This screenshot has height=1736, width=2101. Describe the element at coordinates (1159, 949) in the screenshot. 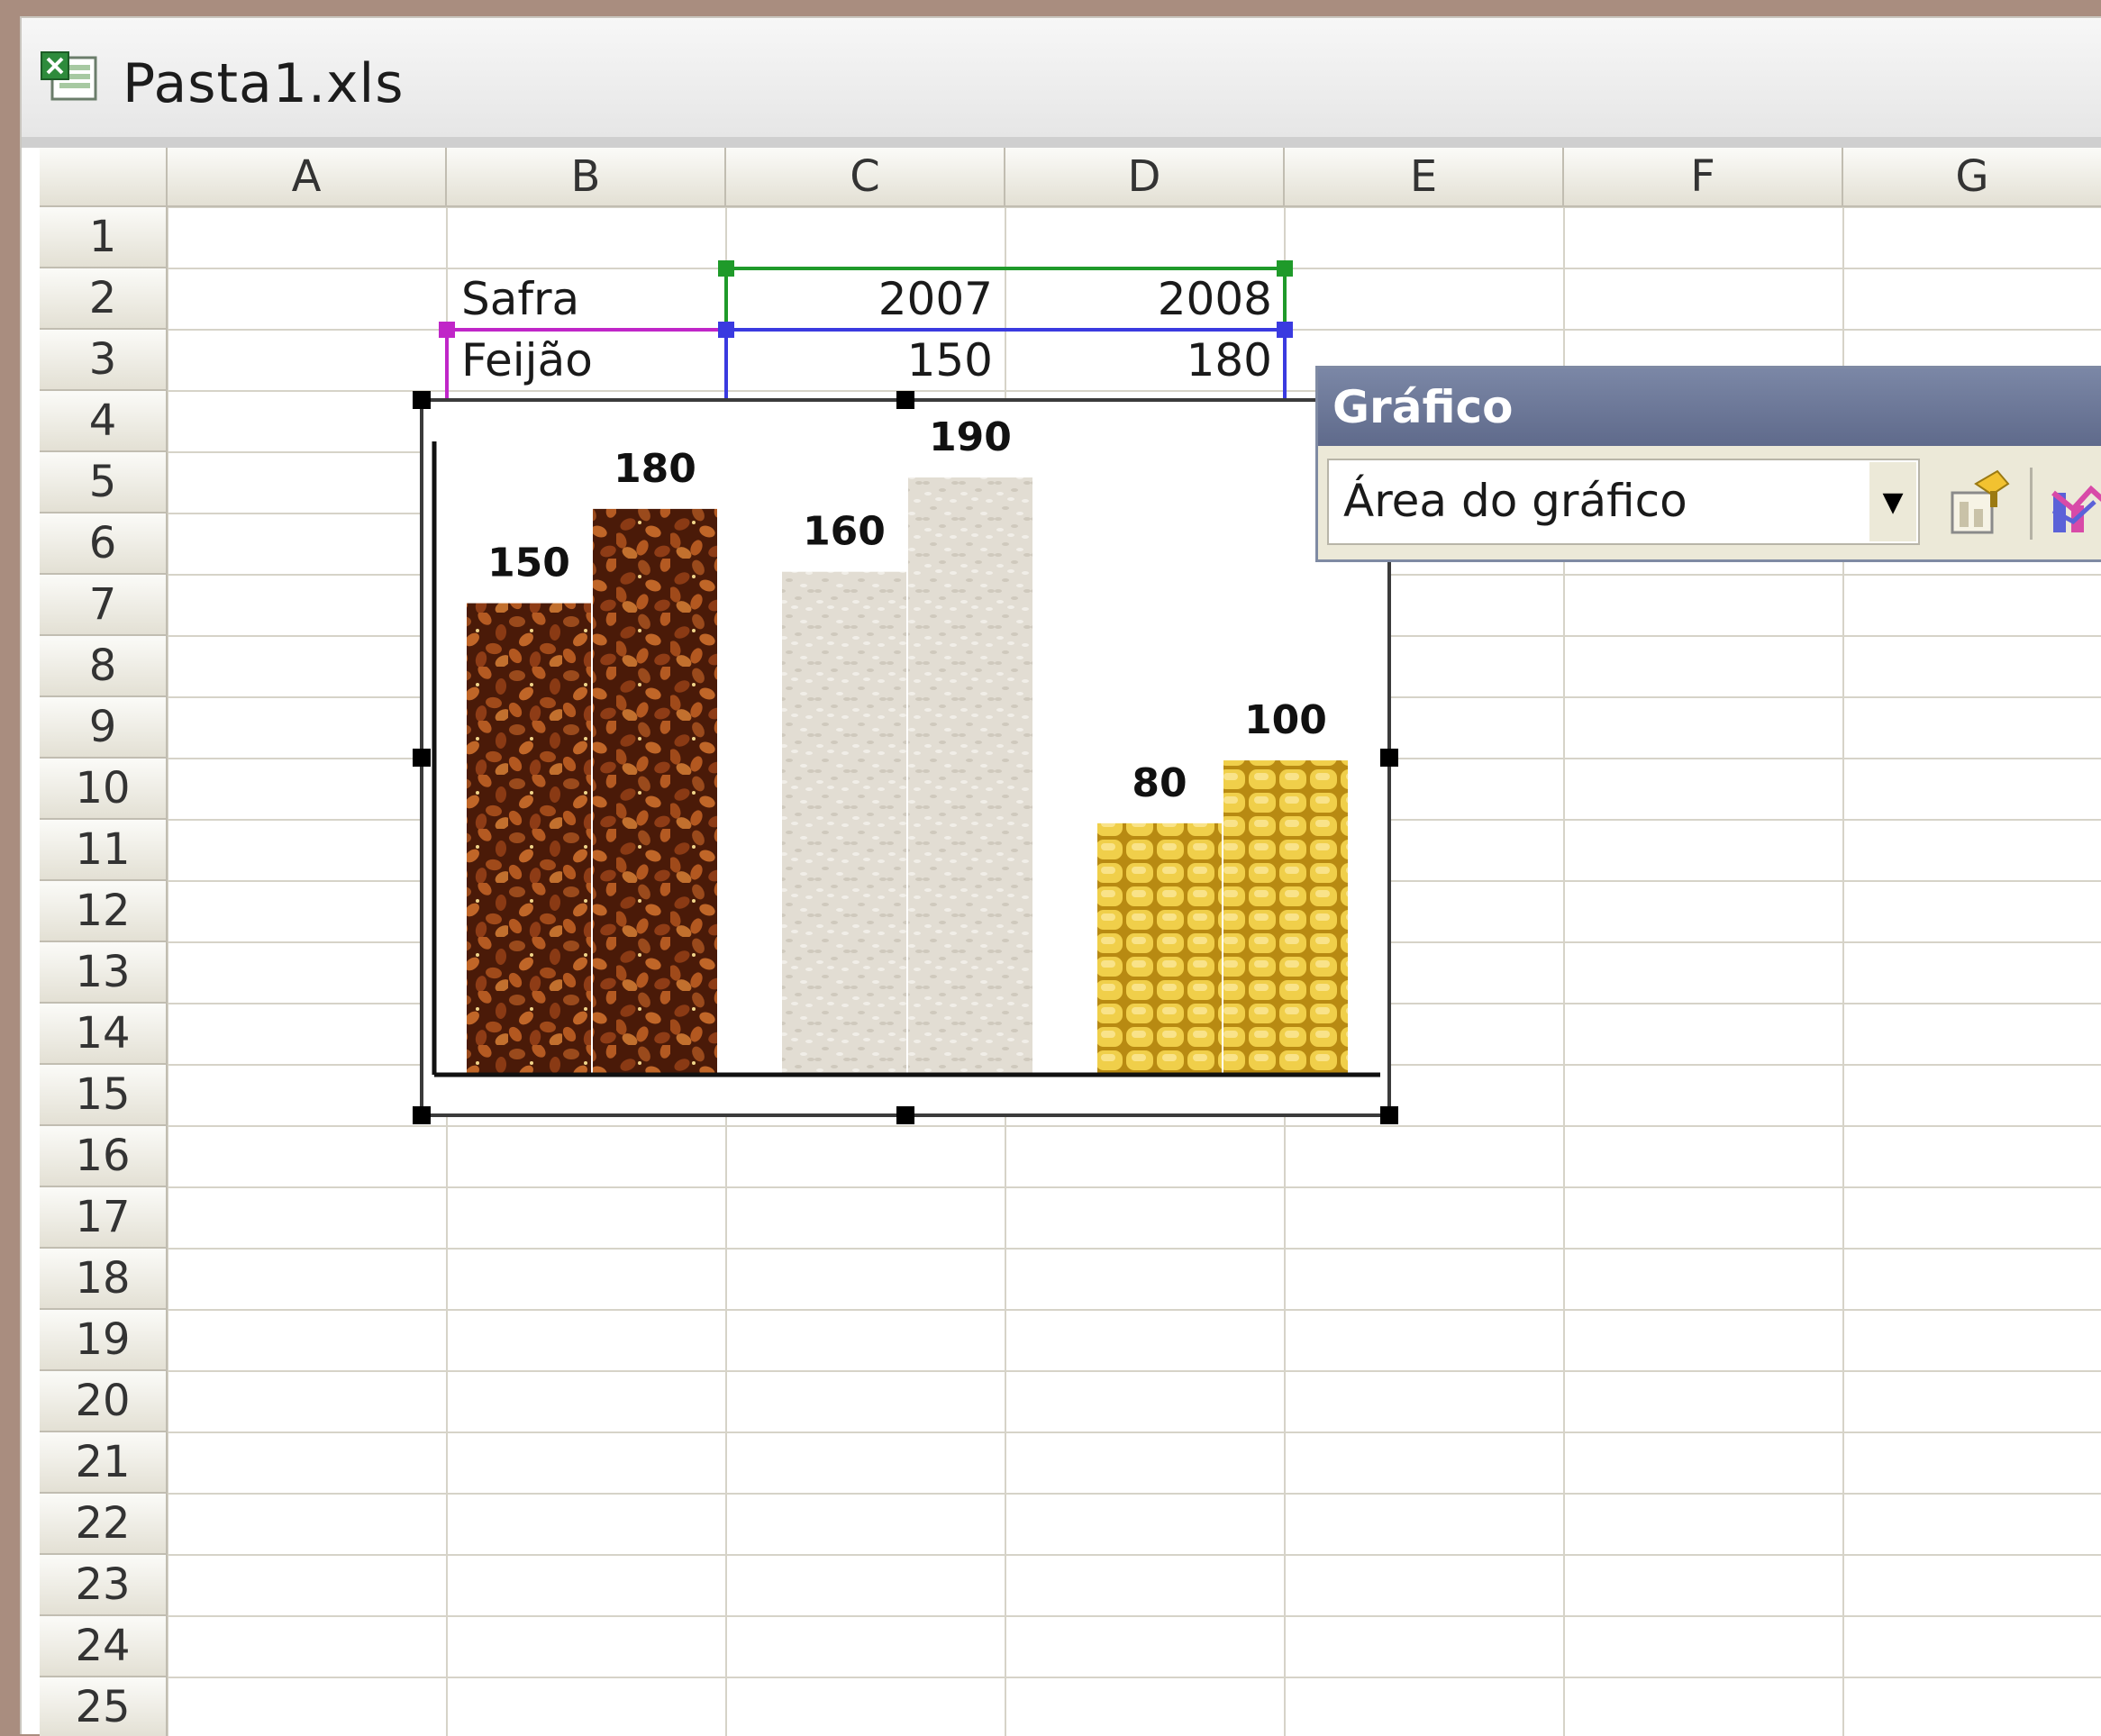

I see `bar-milho-2007` at that location.